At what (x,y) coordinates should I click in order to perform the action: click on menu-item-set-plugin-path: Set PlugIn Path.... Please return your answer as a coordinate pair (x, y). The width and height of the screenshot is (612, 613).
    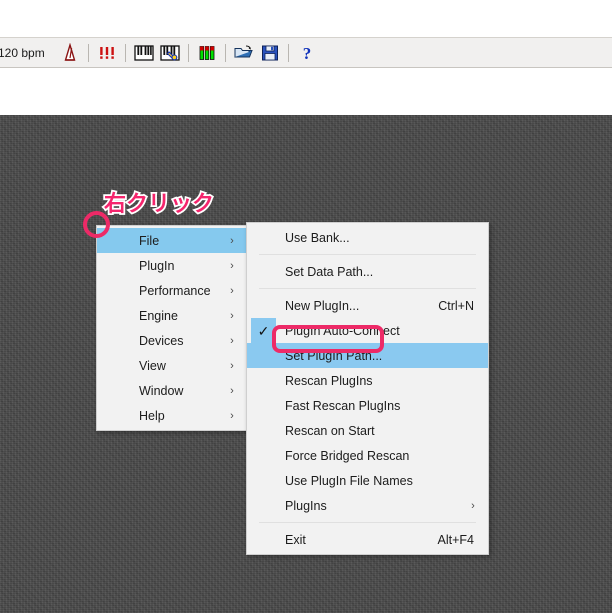
    Looking at the image, I should click on (367, 355).